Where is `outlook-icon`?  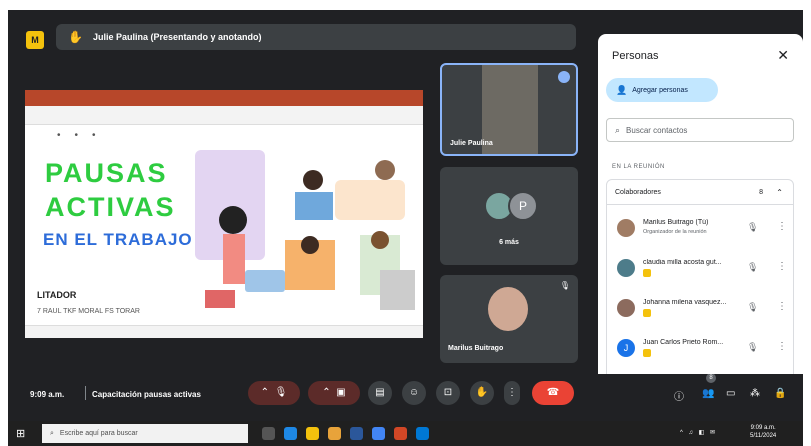 outlook-icon is located at coordinates (422, 433).